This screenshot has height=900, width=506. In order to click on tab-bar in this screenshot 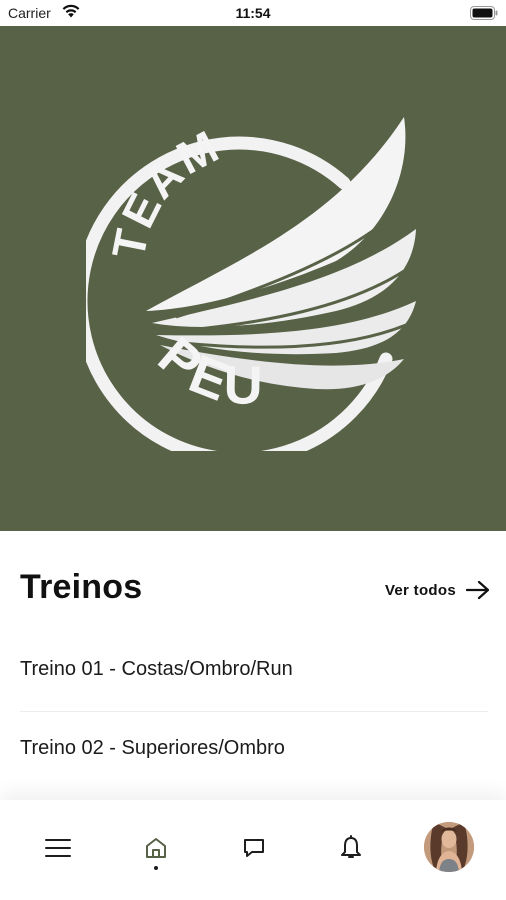, I will do `click(253, 850)`.